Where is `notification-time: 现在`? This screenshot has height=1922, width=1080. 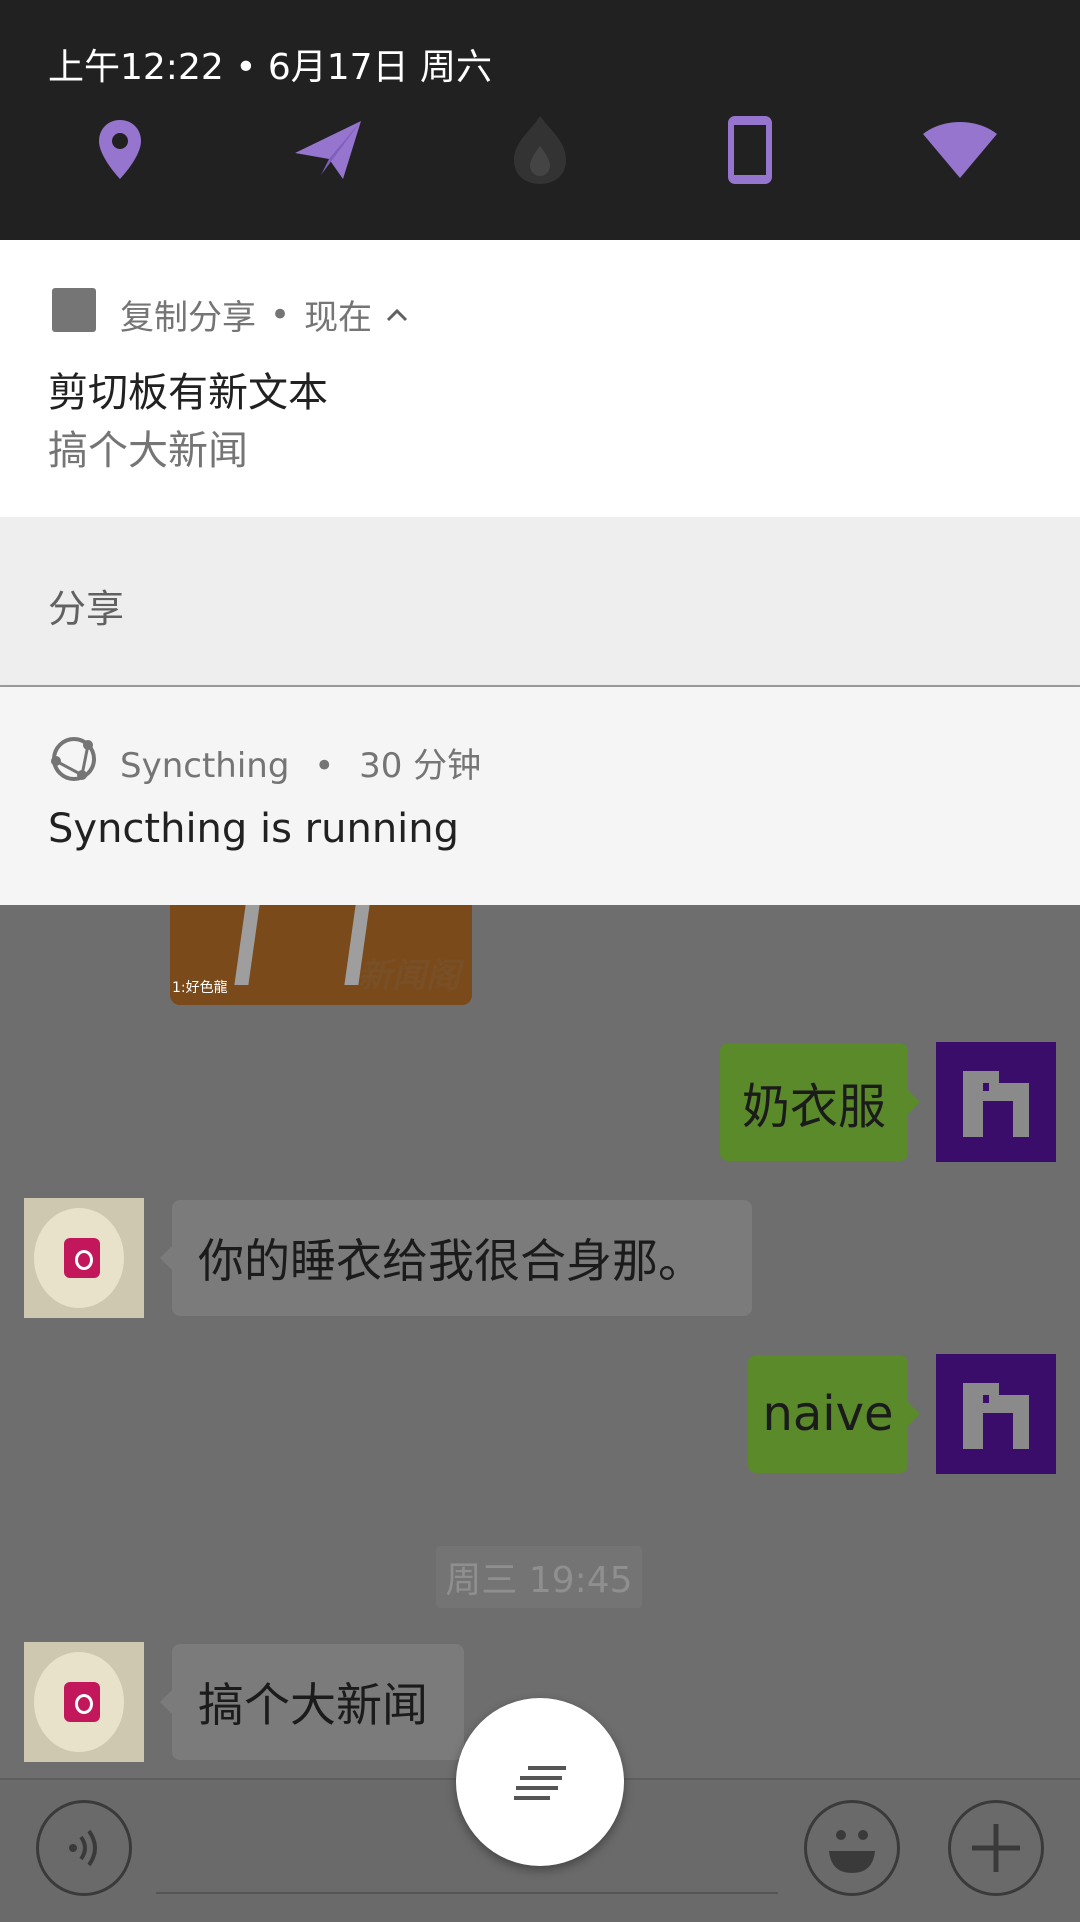 notification-time: 现在 is located at coordinates (338, 318).